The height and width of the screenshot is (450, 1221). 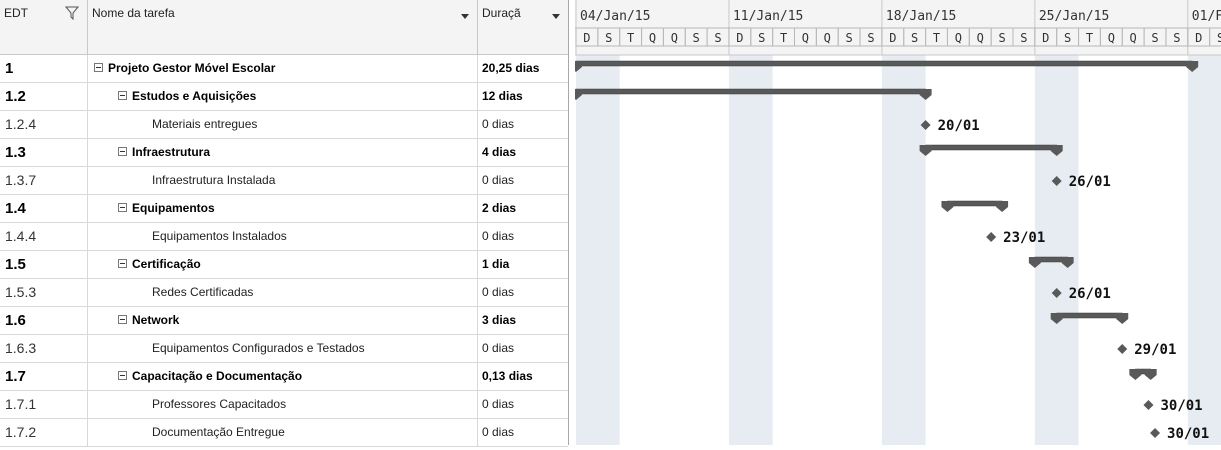 I want to click on table-row: 1.7 Capacitação e Documentação 0,13 dias, so click(x=284, y=377).